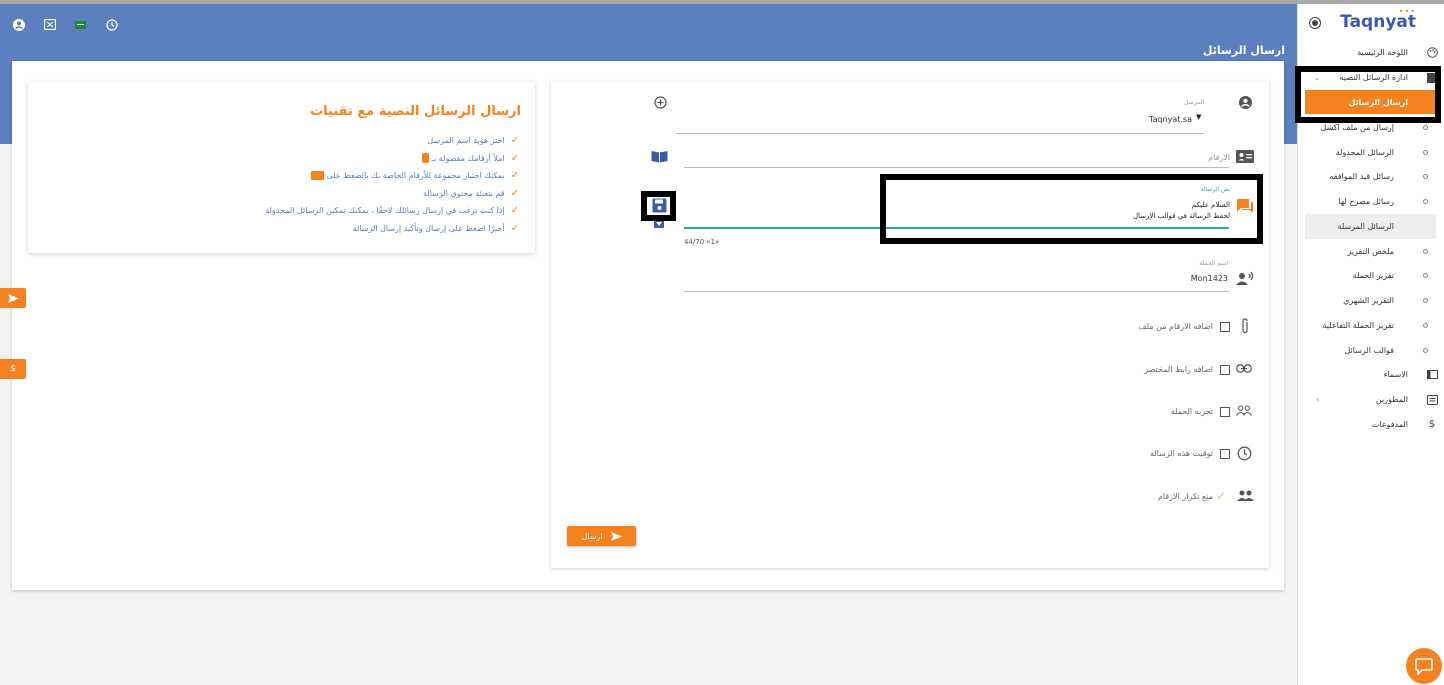  What do you see at coordinates (1371, 300) in the screenshot?
I see `sidebar-item-monthly-report: التقرير الشهري` at bounding box center [1371, 300].